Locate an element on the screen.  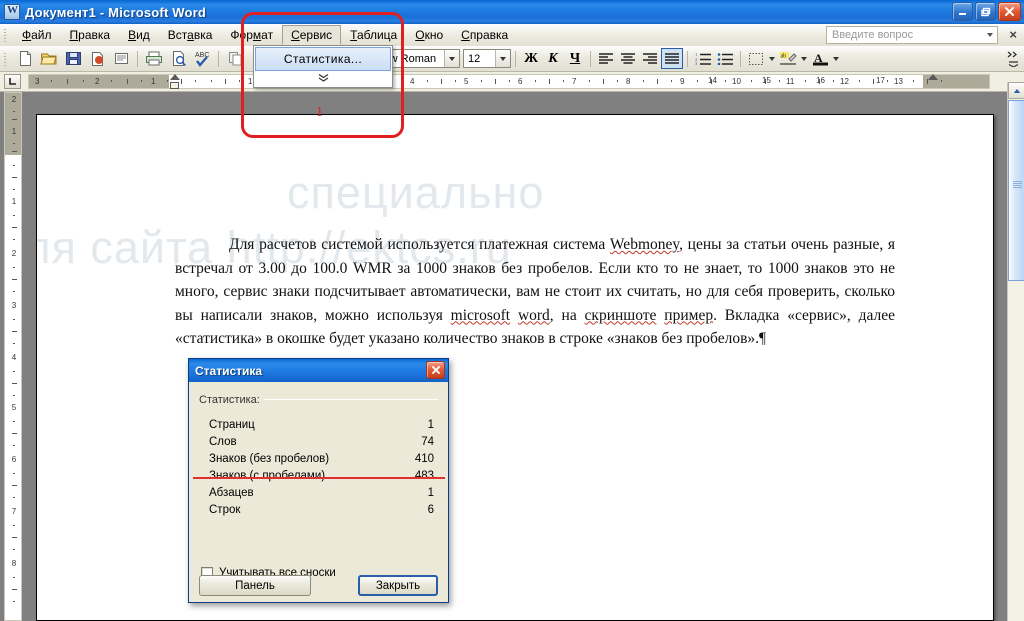
right-indent-marker is located at coordinates (933, 77).